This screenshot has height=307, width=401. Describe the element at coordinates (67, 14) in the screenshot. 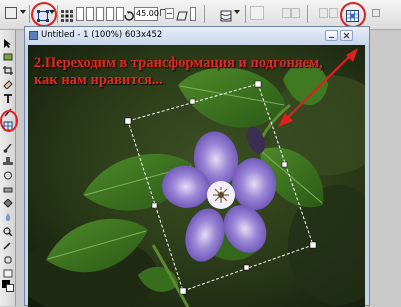

I see `reference-point-icon` at that location.